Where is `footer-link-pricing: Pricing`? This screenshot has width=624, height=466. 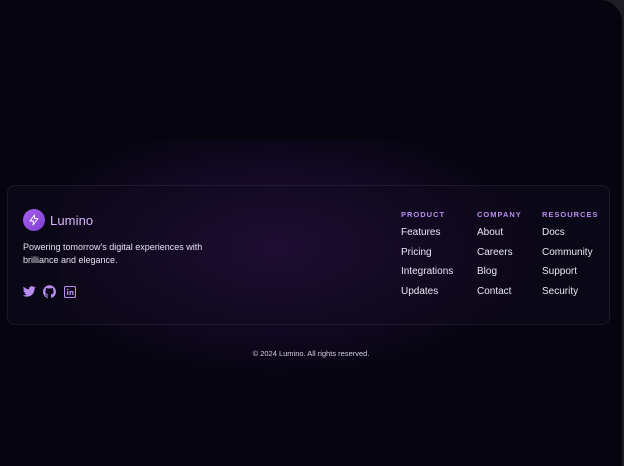 footer-link-pricing: Pricing is located at coordinates (427, 257).